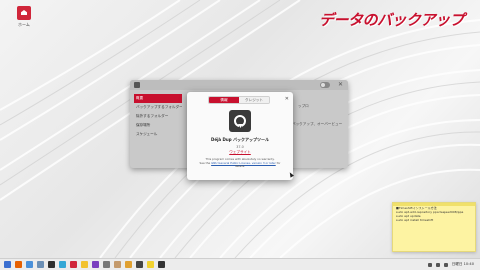 This screenshot has width=480, height=270. I want to click on calendar-icon, so click(139, 264).